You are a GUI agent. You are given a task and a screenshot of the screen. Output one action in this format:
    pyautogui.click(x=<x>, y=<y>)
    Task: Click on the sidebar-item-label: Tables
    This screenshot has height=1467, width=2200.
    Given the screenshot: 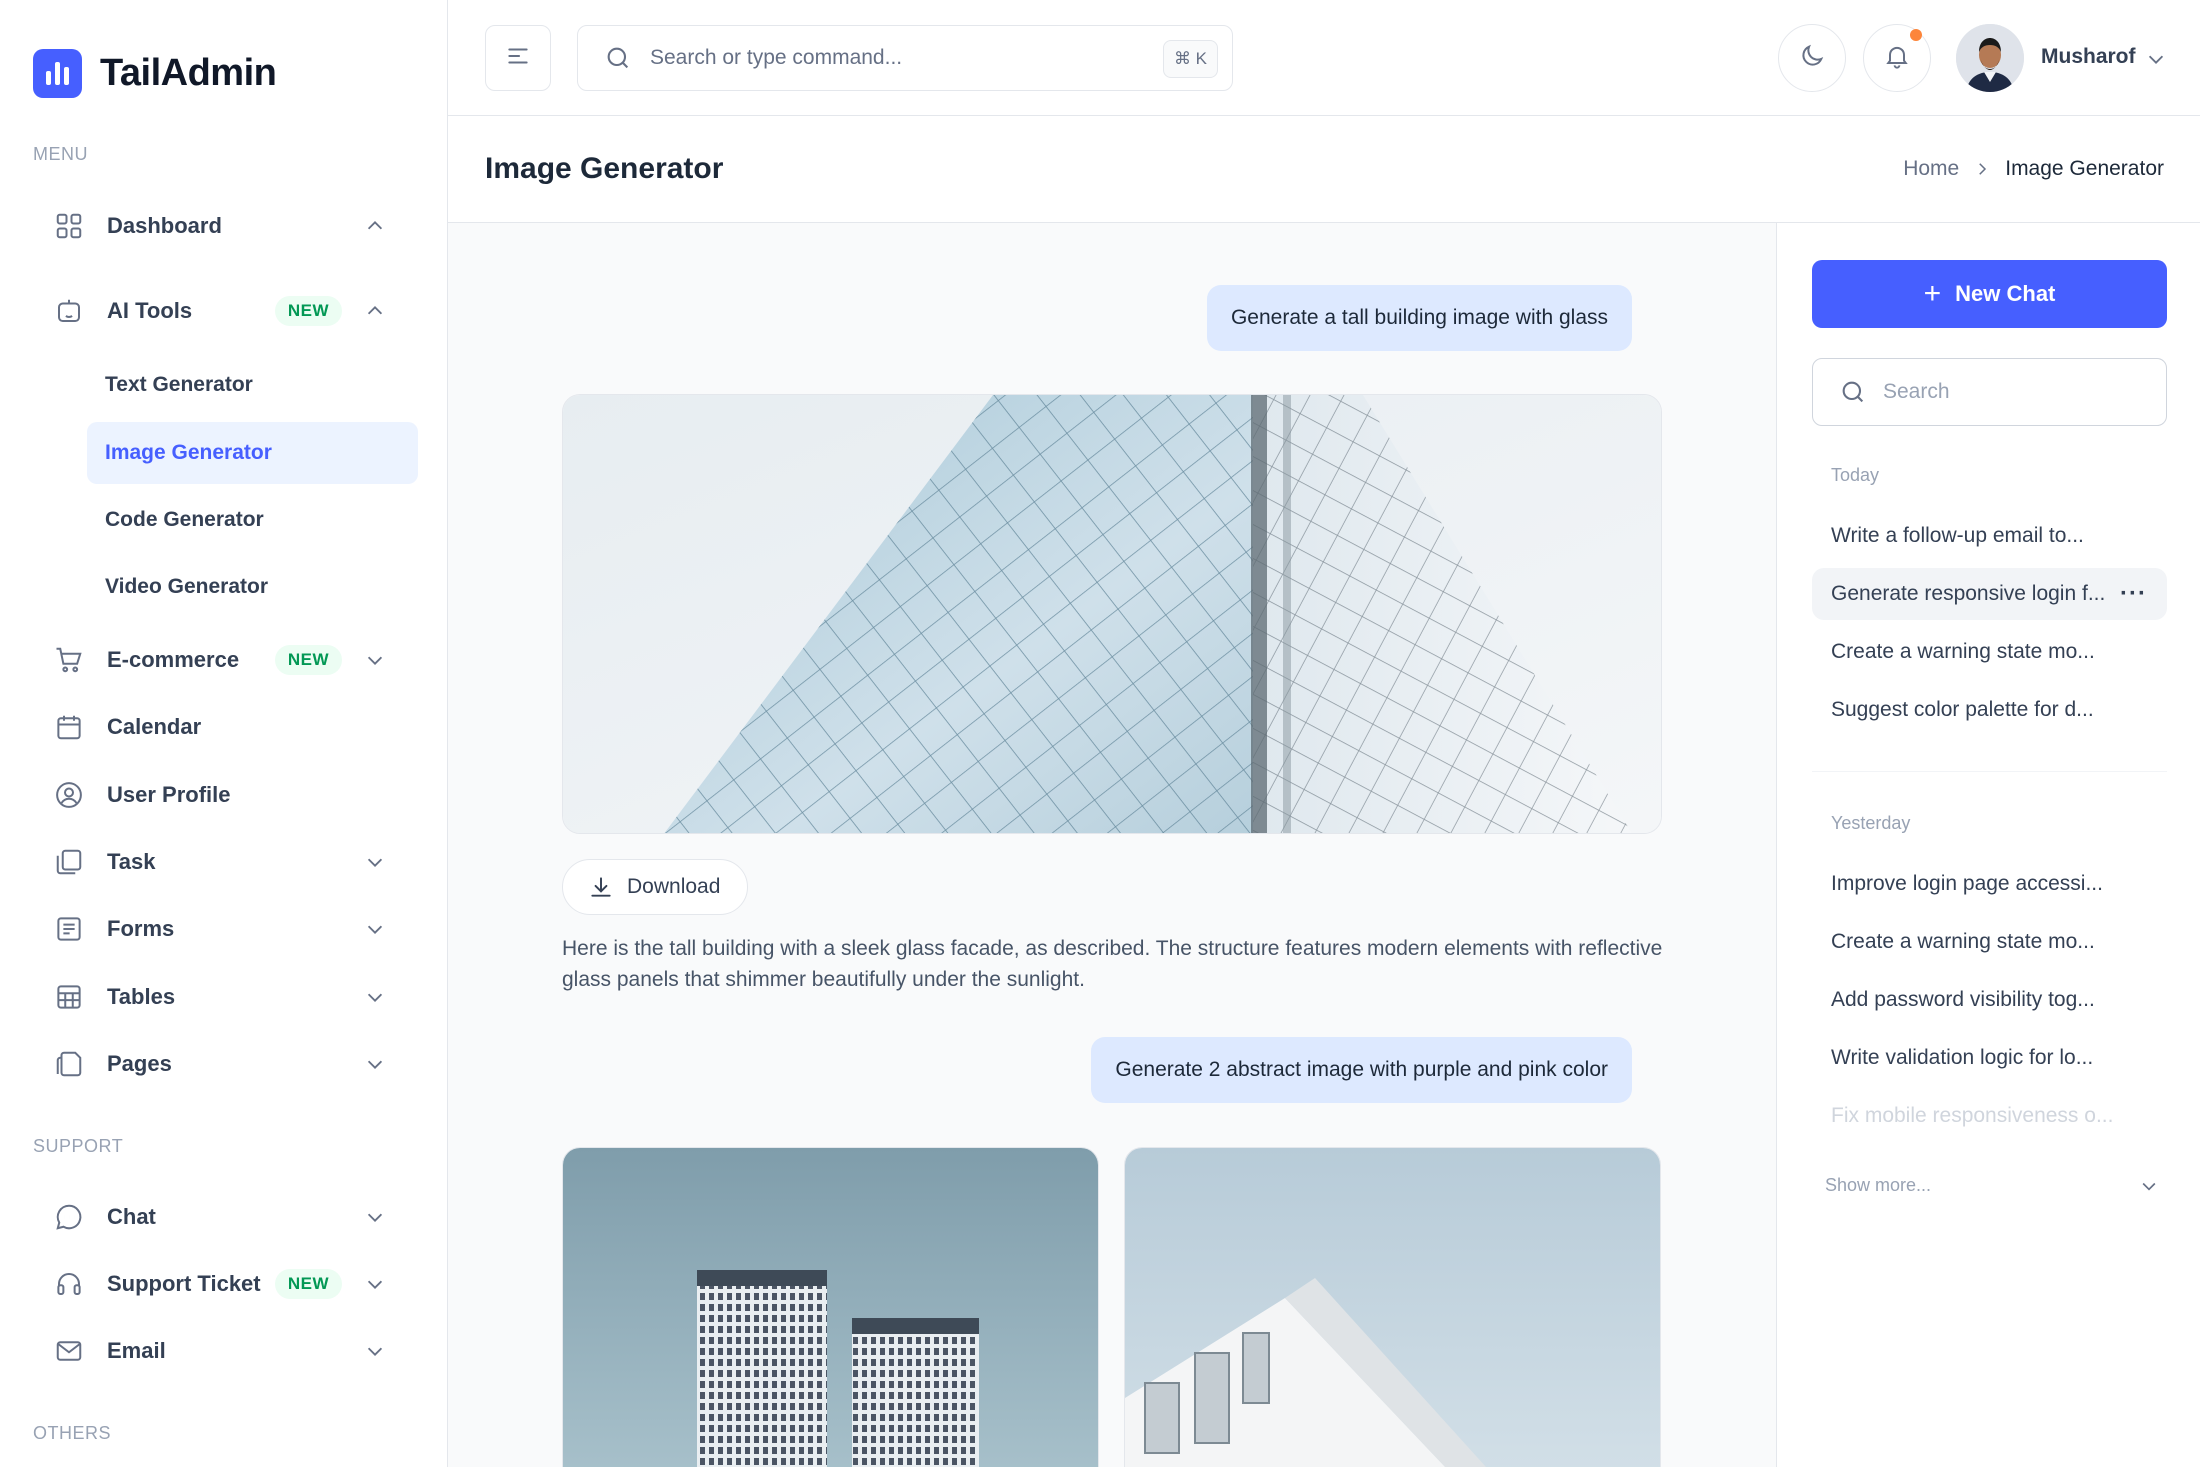 What is the action you would take?
    pyautogui.click(x=141, y=996)
    